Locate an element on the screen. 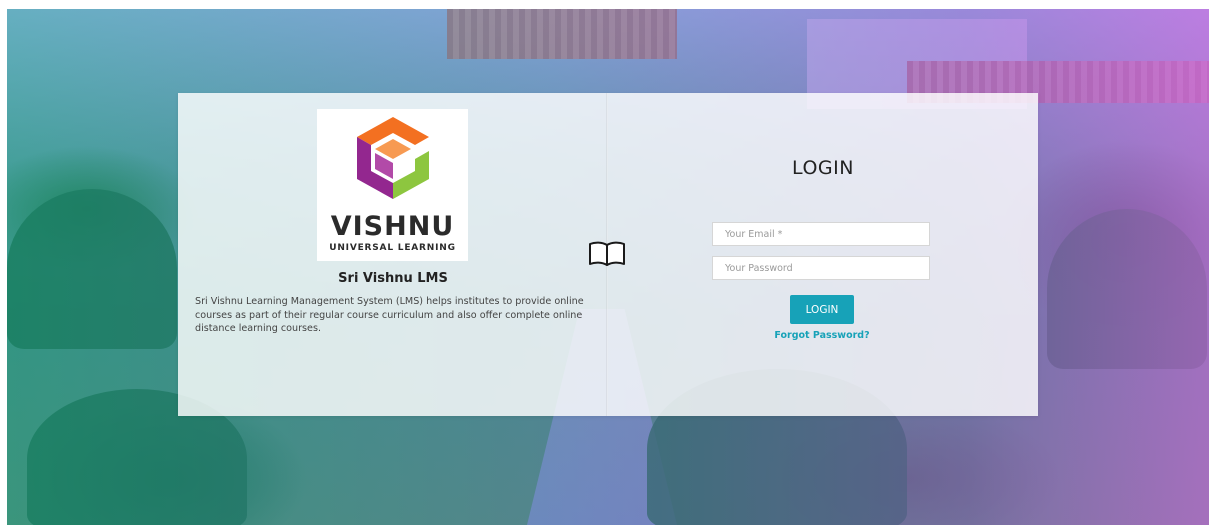 Image resolution: width=1209 pixels, height=525 pixels. vishnu-logo-mark-icon is located at coordinates (393, 158).